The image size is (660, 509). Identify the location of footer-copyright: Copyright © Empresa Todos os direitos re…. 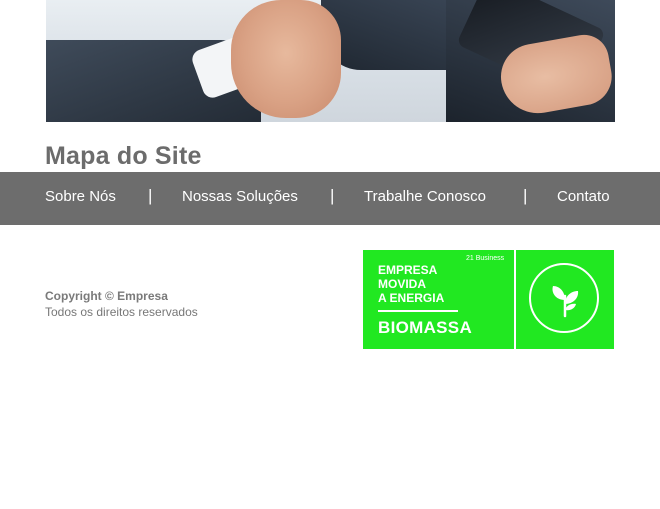
(121, 304).